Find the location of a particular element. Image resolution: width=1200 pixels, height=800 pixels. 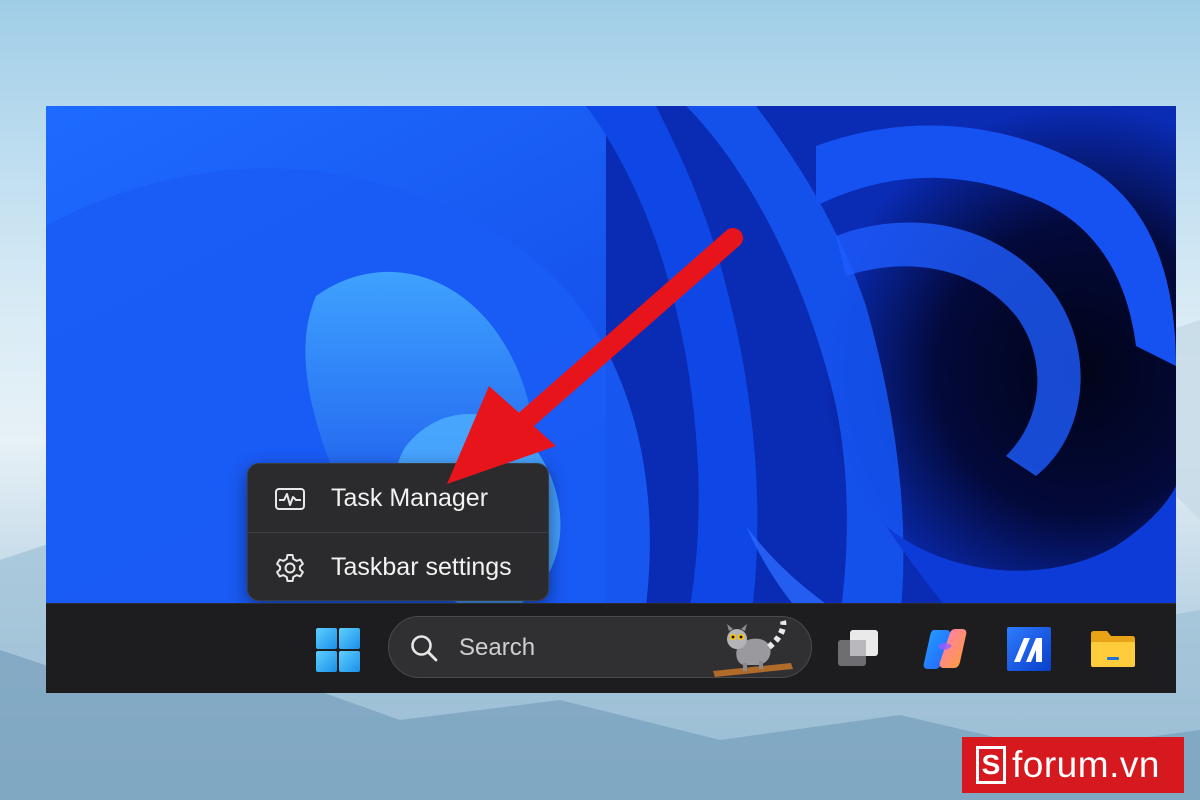

menu-item-taskbar-settings: Taskbar settings is located at coordinates (398, 567).